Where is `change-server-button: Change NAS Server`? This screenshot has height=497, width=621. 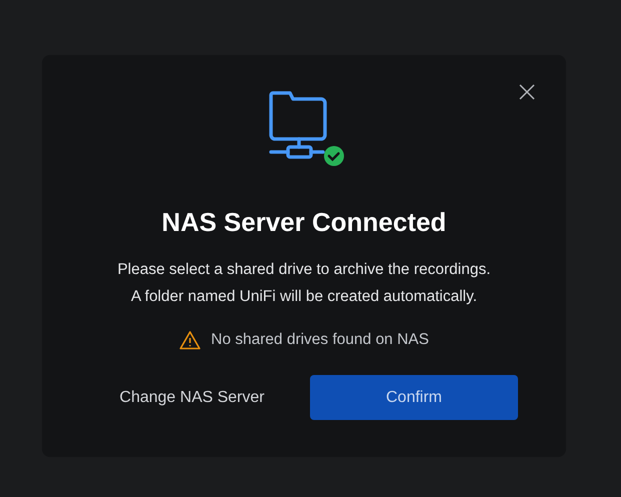 change-server-button: Change NAS Server is located at coordinates (192, 397).